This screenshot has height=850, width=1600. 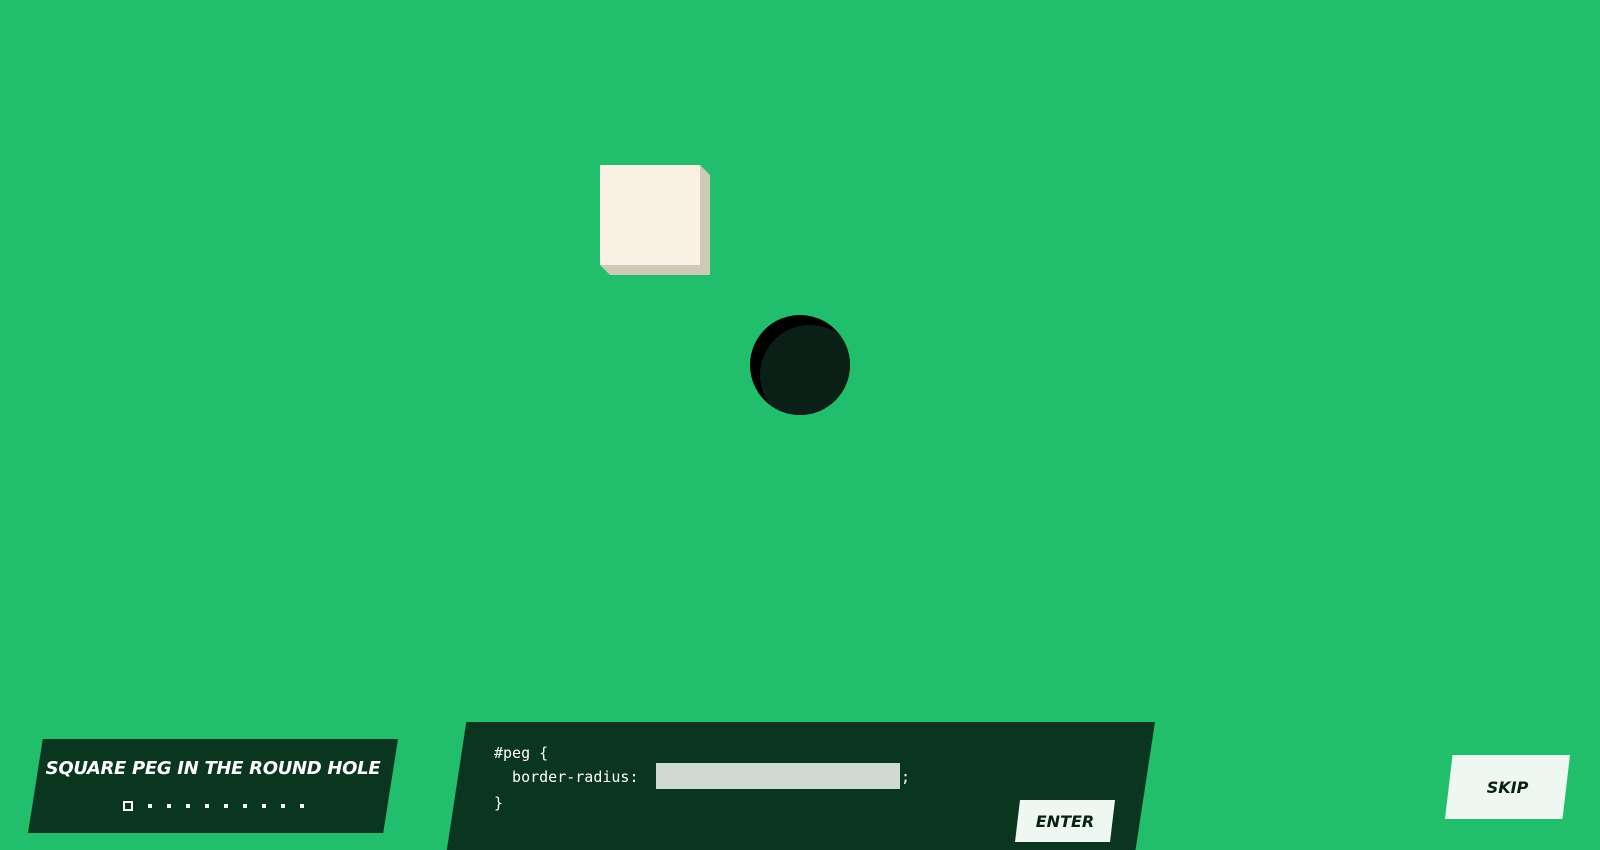 I want to click on level-dot-current, so click(x=128, y=806).